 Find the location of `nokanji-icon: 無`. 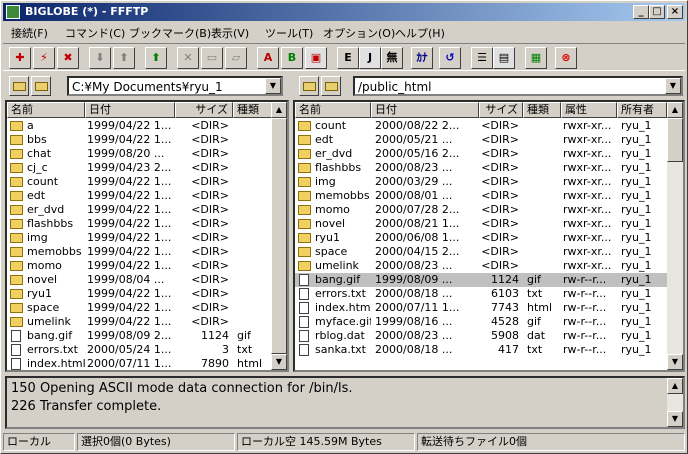

nokanji-icon: 無 is located at coordinates (392, 58).